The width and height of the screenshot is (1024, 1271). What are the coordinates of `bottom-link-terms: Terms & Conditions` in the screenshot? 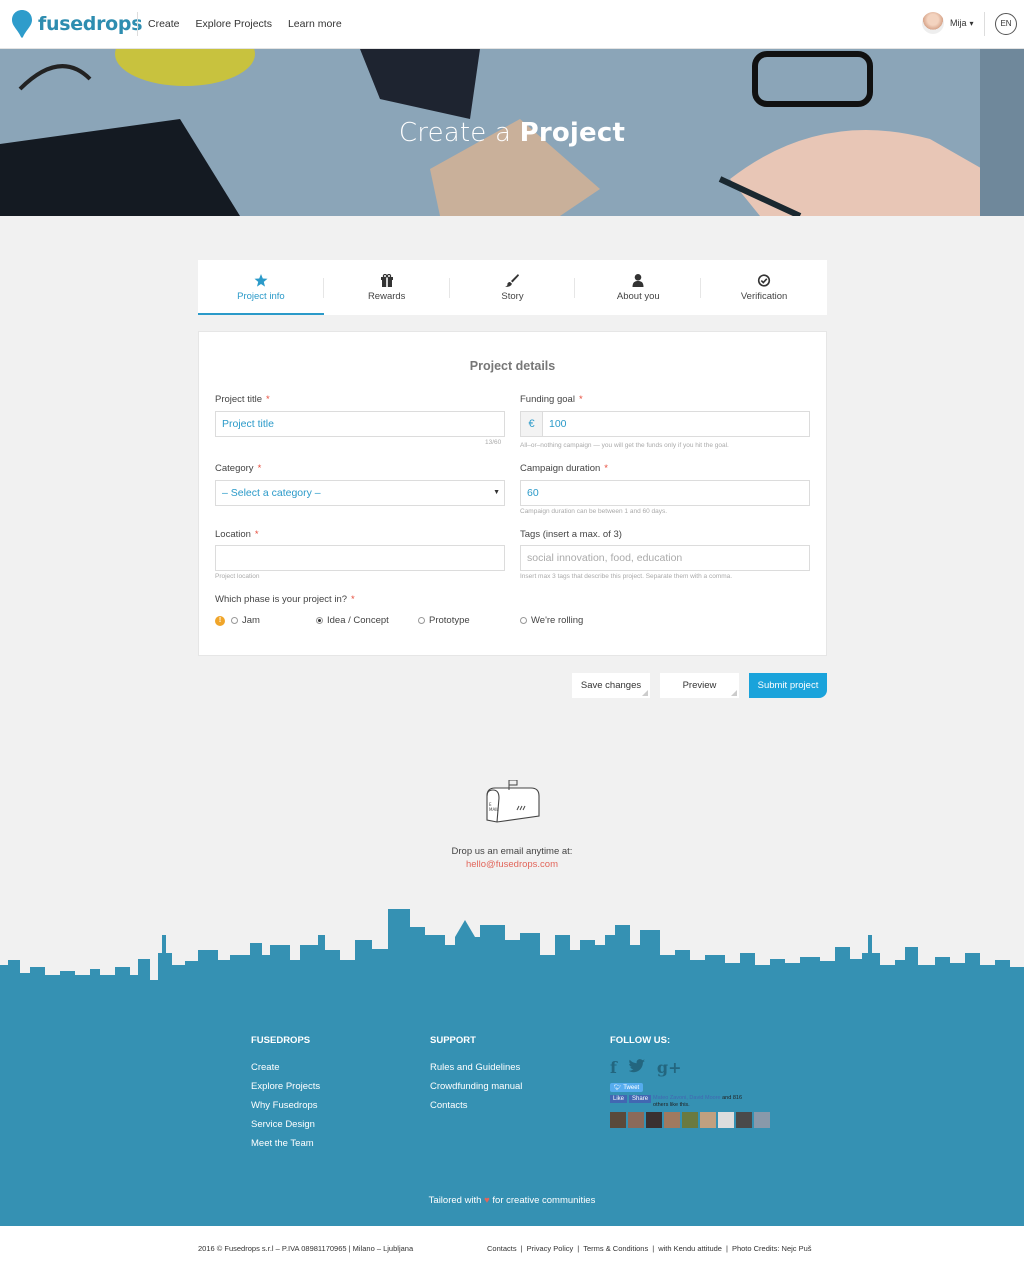 It's located at (615, 1248).